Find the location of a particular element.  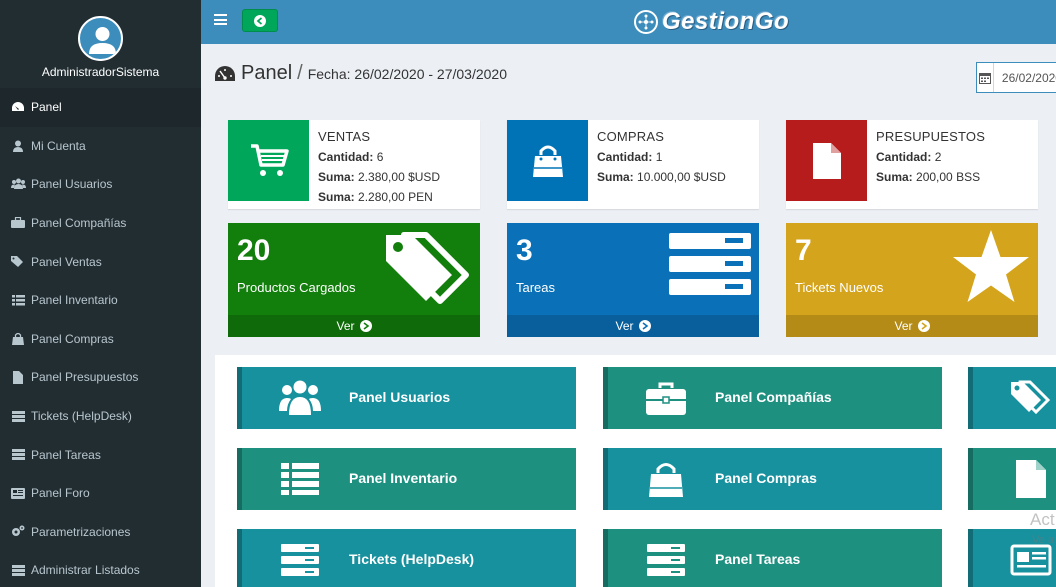

sidebar-item-parametrizaciones: Parametrizaciones is located at coordinates (100, 532).